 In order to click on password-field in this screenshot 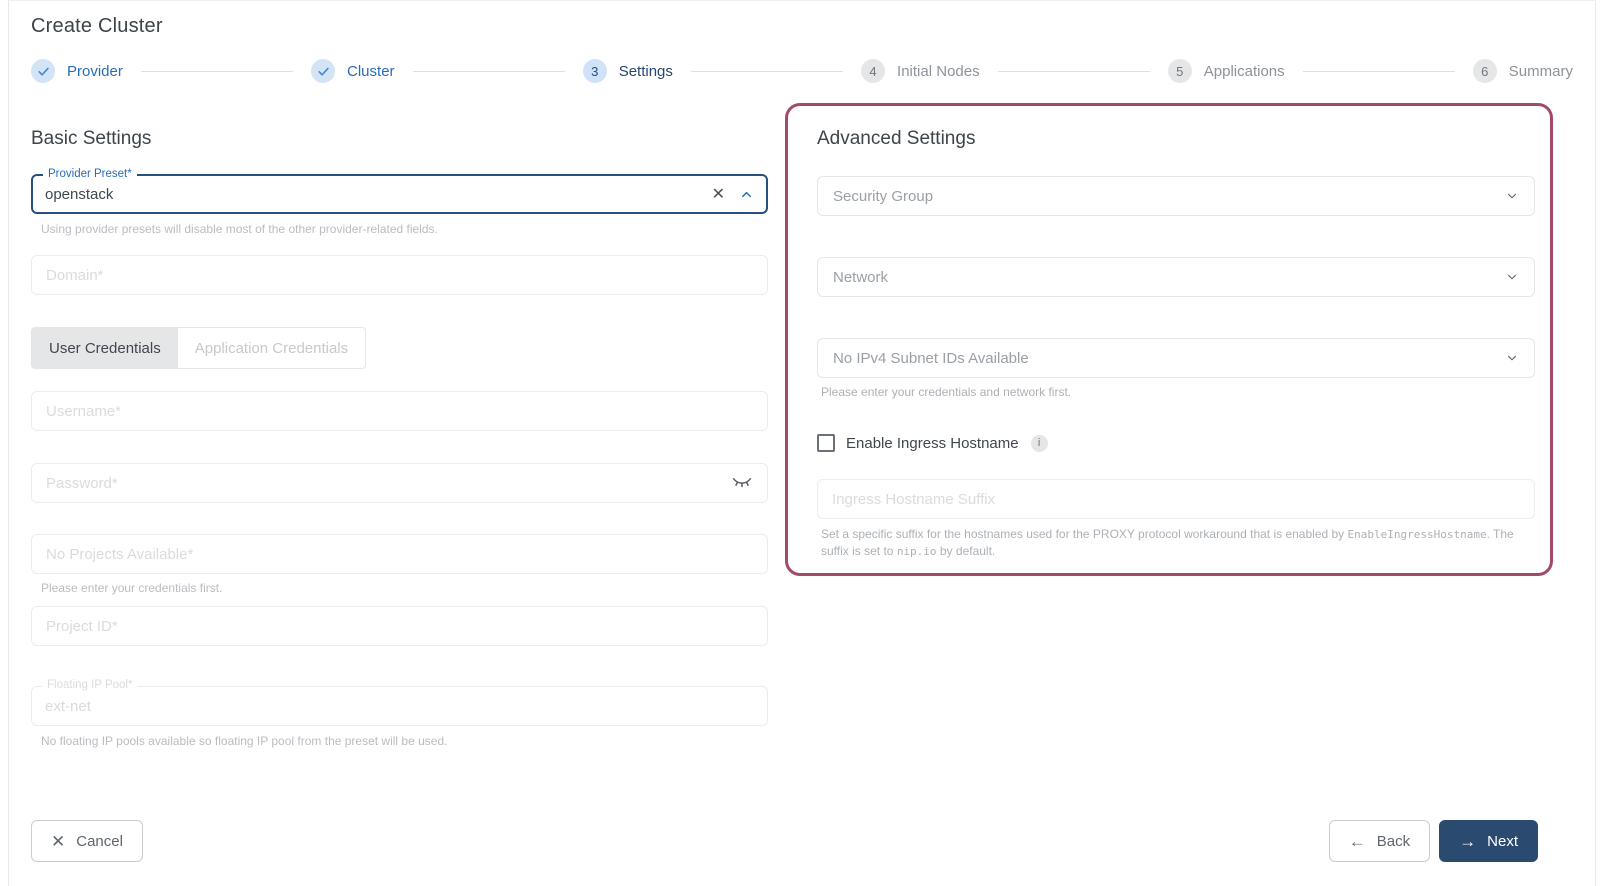, I will do `click(399, 483)`.